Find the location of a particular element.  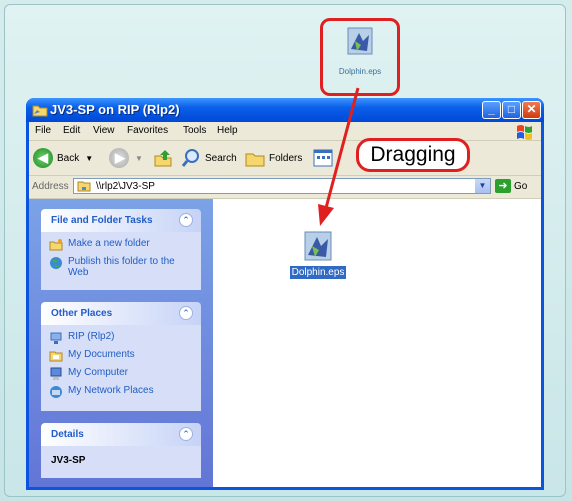

place-label: My Documents is located at coordinates (101, 354).